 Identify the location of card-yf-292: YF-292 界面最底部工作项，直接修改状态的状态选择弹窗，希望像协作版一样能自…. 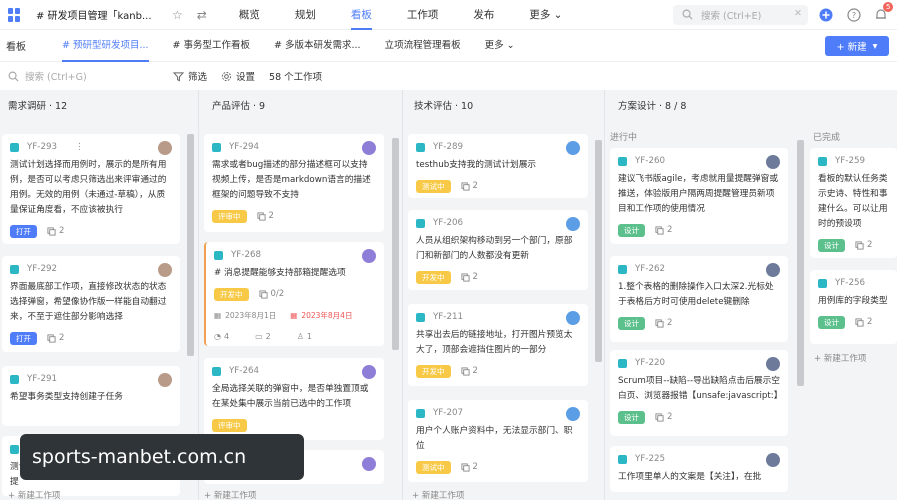
(91, 304).